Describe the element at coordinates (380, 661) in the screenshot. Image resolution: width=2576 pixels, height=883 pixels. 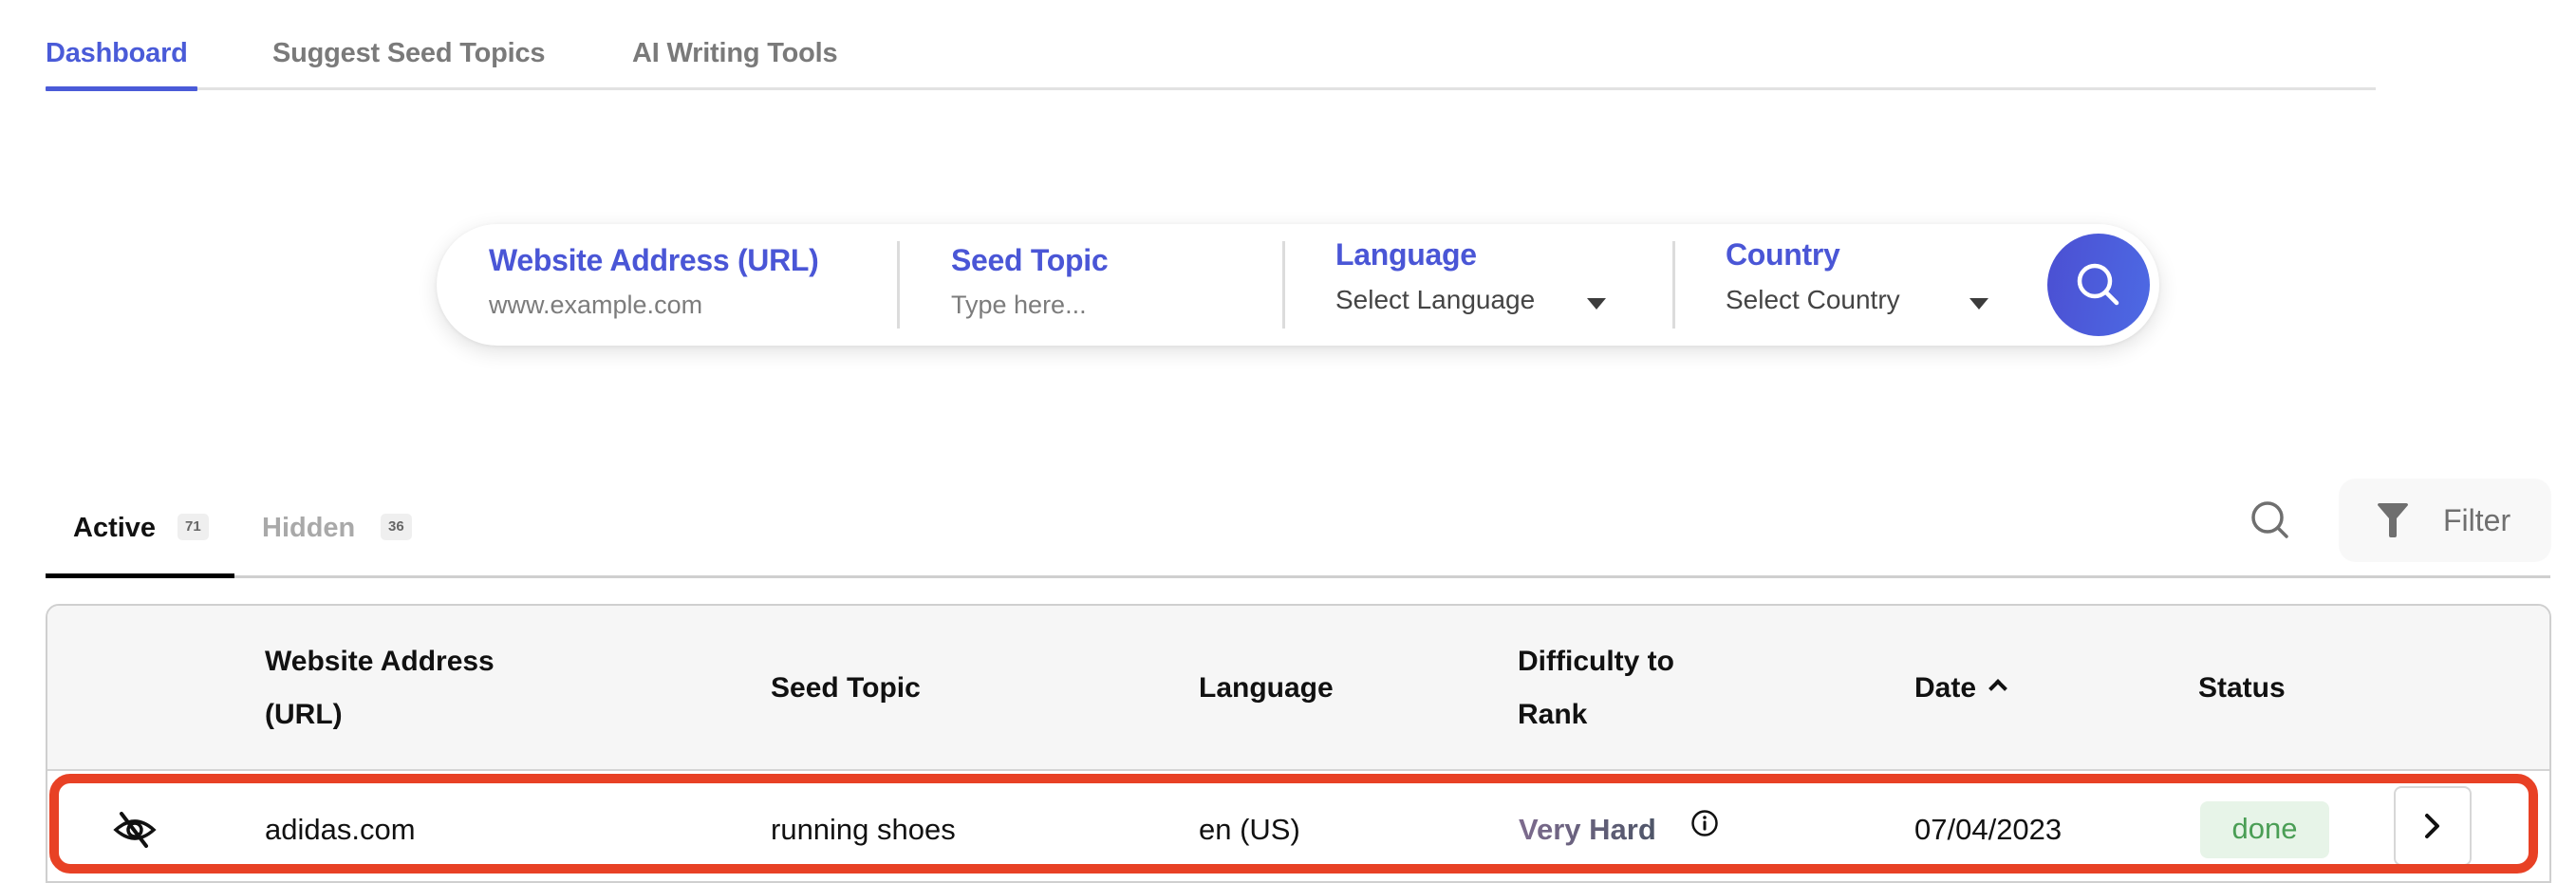
I see `column-header-url-line1: Website Address` at that location.